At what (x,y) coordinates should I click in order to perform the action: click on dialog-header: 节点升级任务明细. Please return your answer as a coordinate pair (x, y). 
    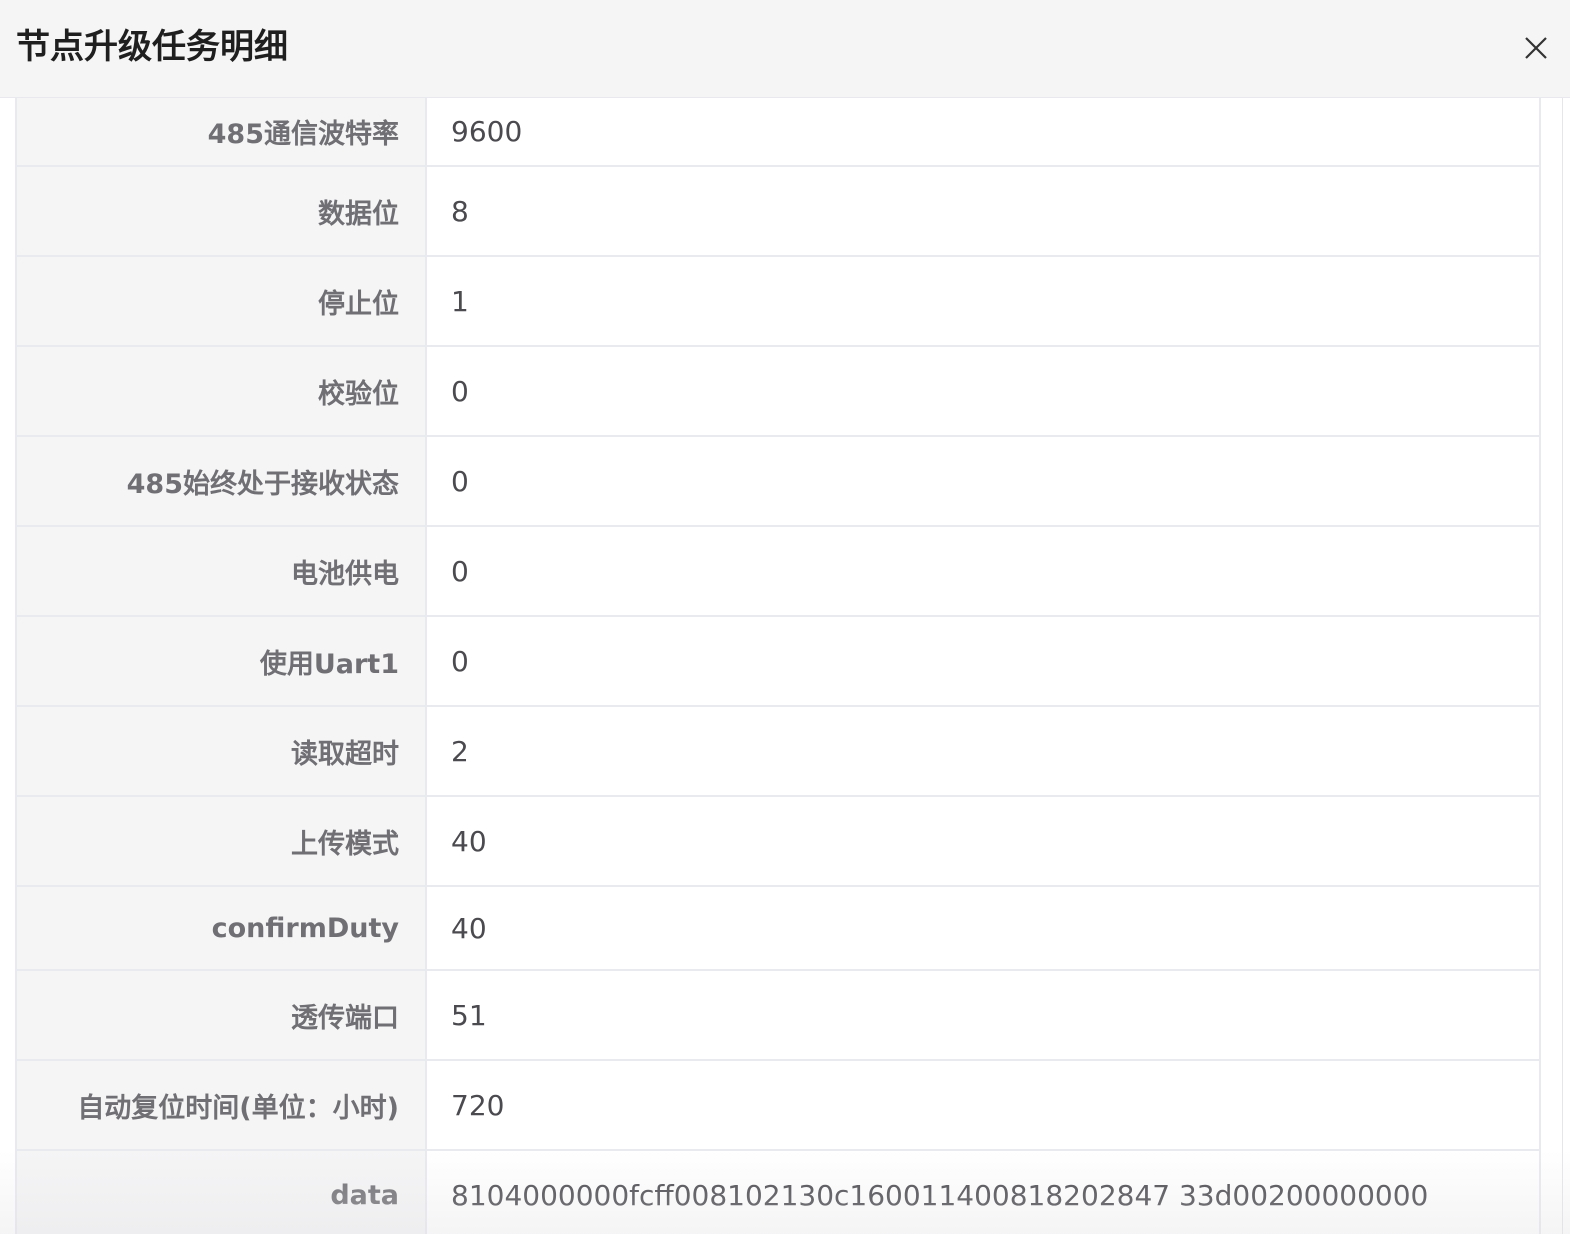
    Looking at the image, I should click on (785, 49).